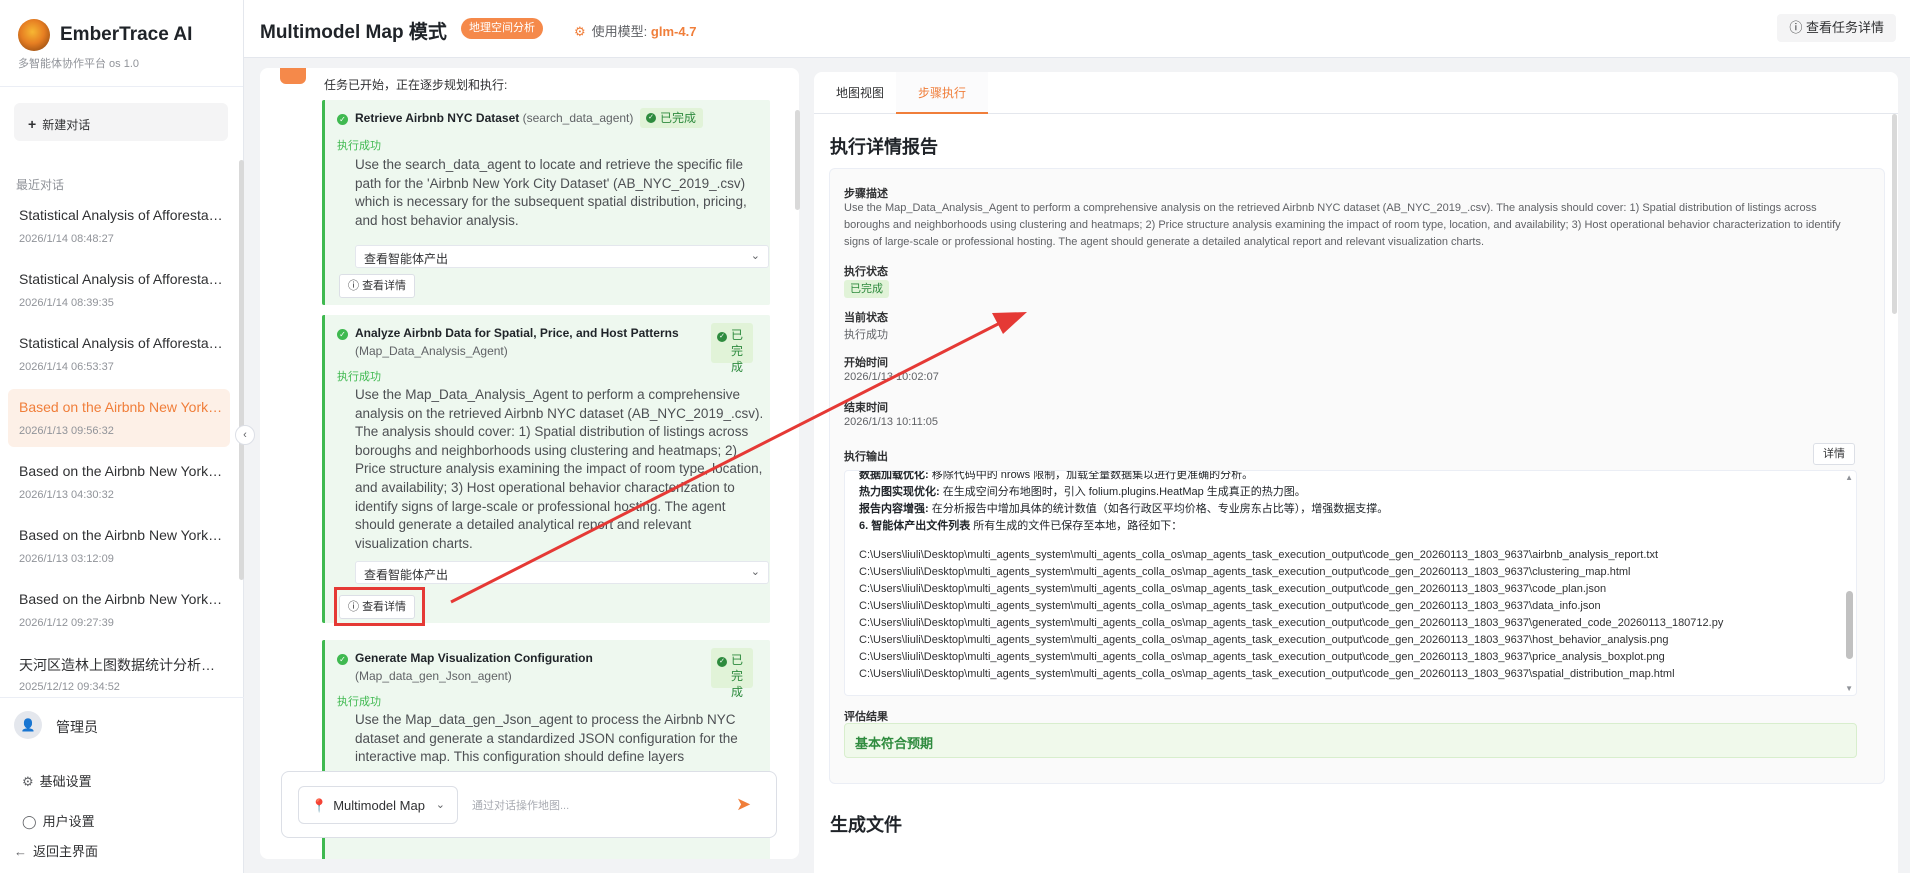 The image size is (1910, 873). I want to click on task-agent: (search_data_agent), so click(578, 118).